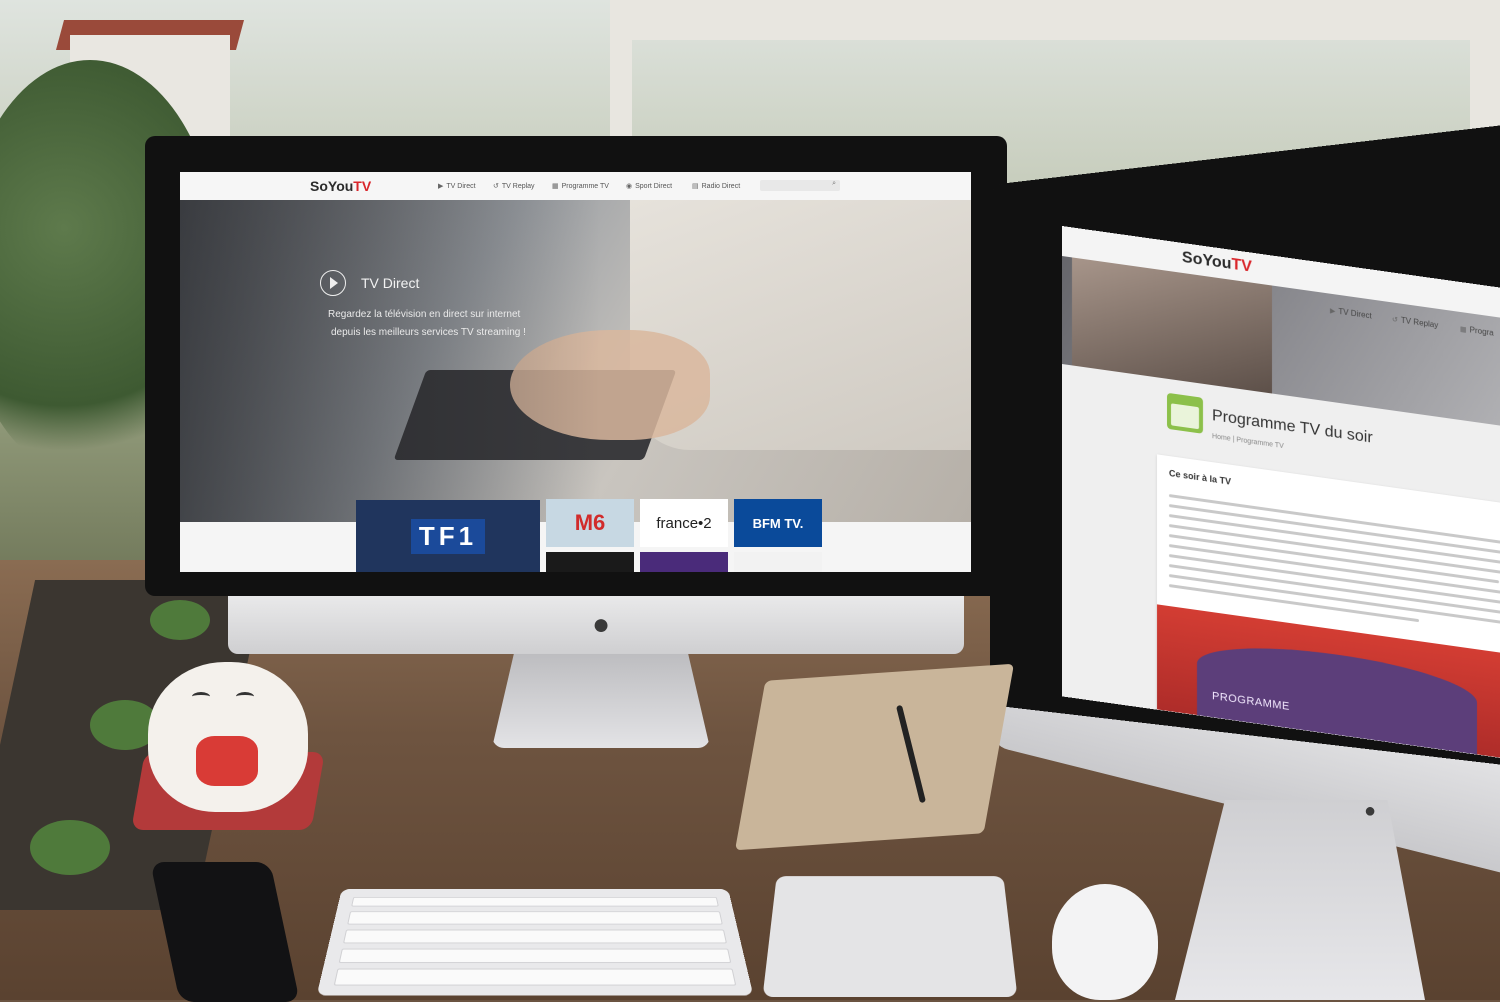 The width and height of the screenshot is (1500, 1002). I want to click on radio-icon: ▤, so click(695, 186).